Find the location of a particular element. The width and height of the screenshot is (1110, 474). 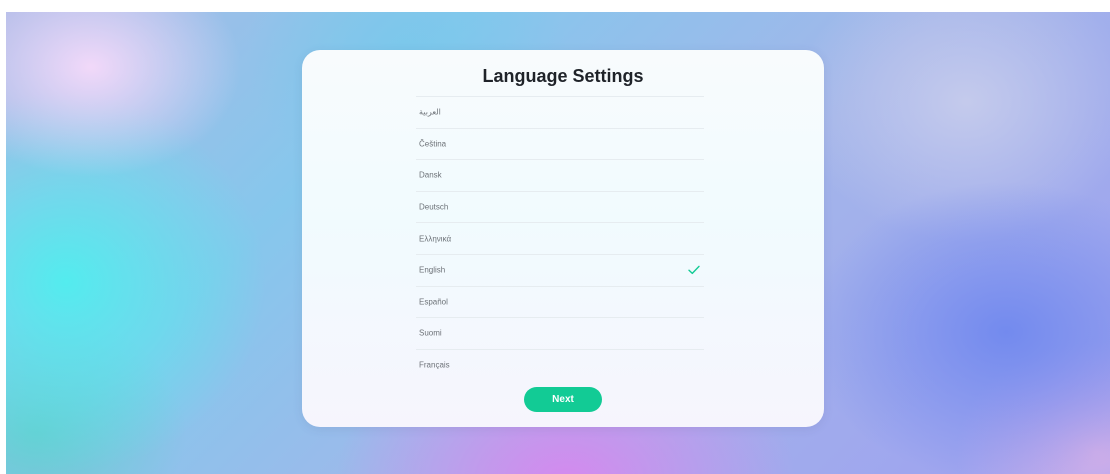

language-label: Deutsch is located at coordinates (434, 207).